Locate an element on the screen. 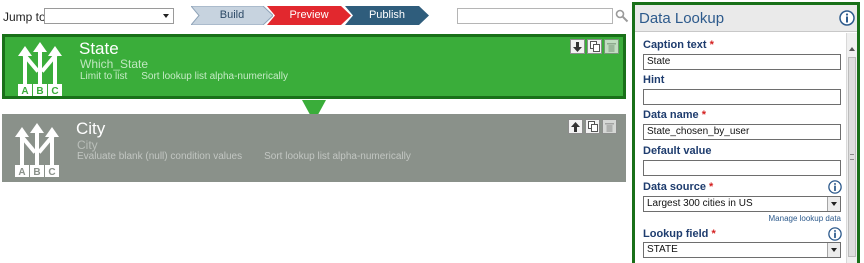 The height and width of the screenshot is (263, 864). step-publish-label: Publish is located at coordinates (387, 15).